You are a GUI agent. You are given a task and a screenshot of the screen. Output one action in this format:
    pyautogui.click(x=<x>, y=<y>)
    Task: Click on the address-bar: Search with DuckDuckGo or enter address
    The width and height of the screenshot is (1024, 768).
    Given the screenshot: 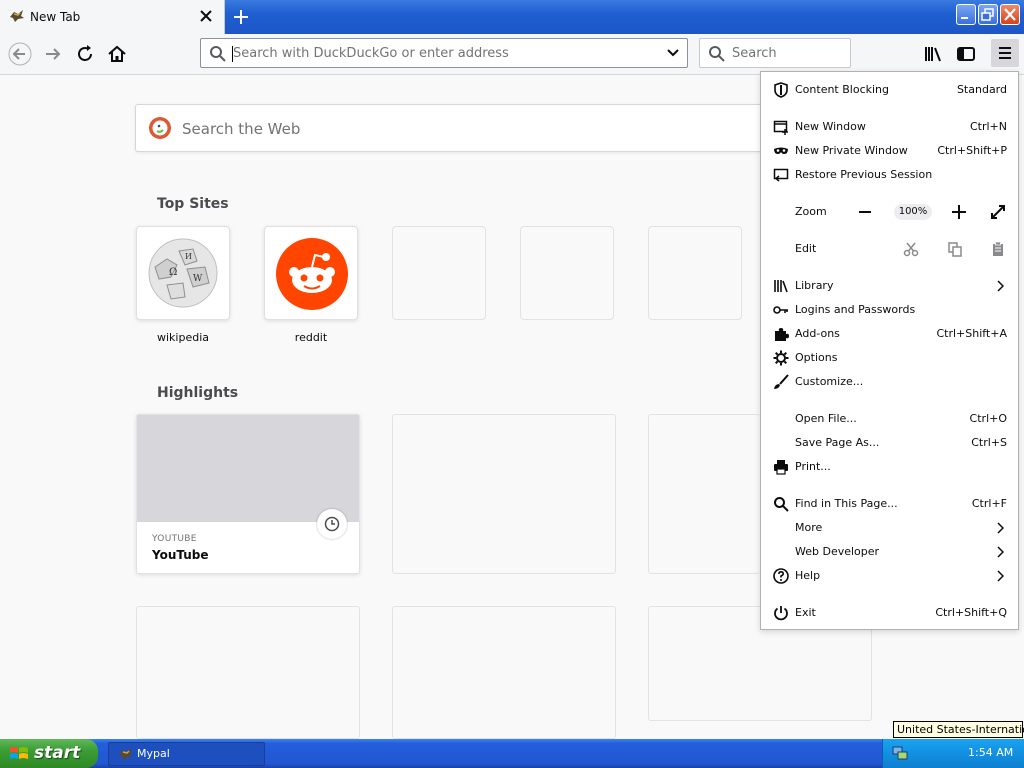 What is the action you would take?
    pyautogui.click(x=444, y=53)
    